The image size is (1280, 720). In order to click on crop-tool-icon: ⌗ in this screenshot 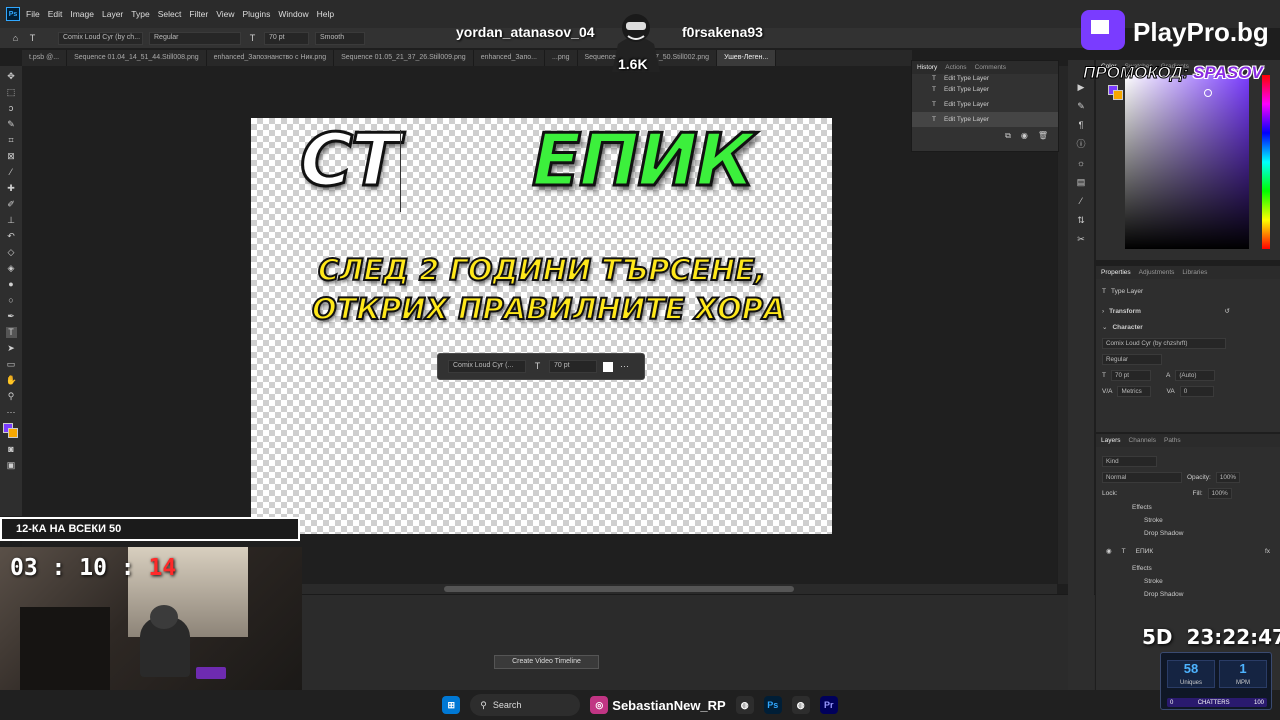, I will do `click(11, 140)`.